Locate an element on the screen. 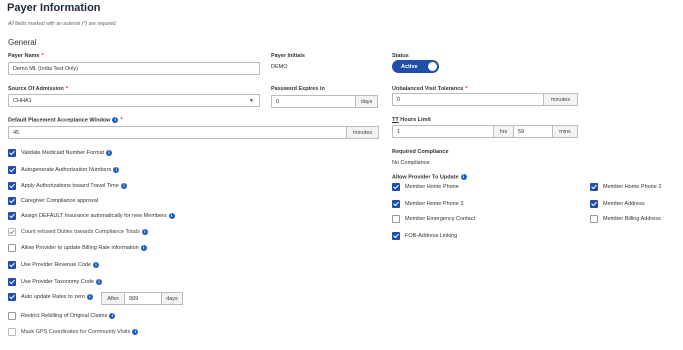  password-expires-label: Password Expires in is located at coordinates (298, 89).